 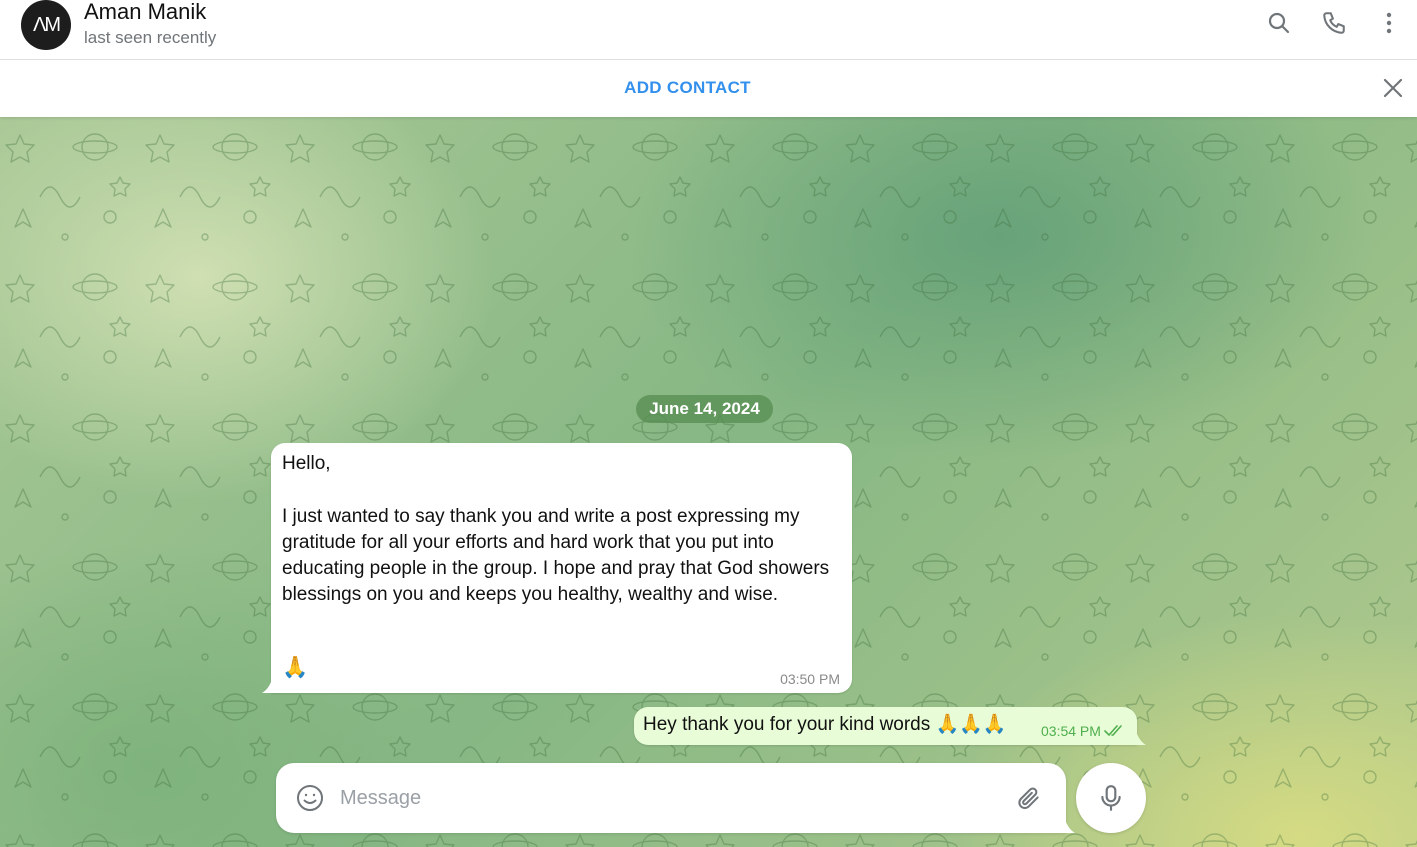 I want to click on contact-name: Aman Manik, so click(x=145, y=12).